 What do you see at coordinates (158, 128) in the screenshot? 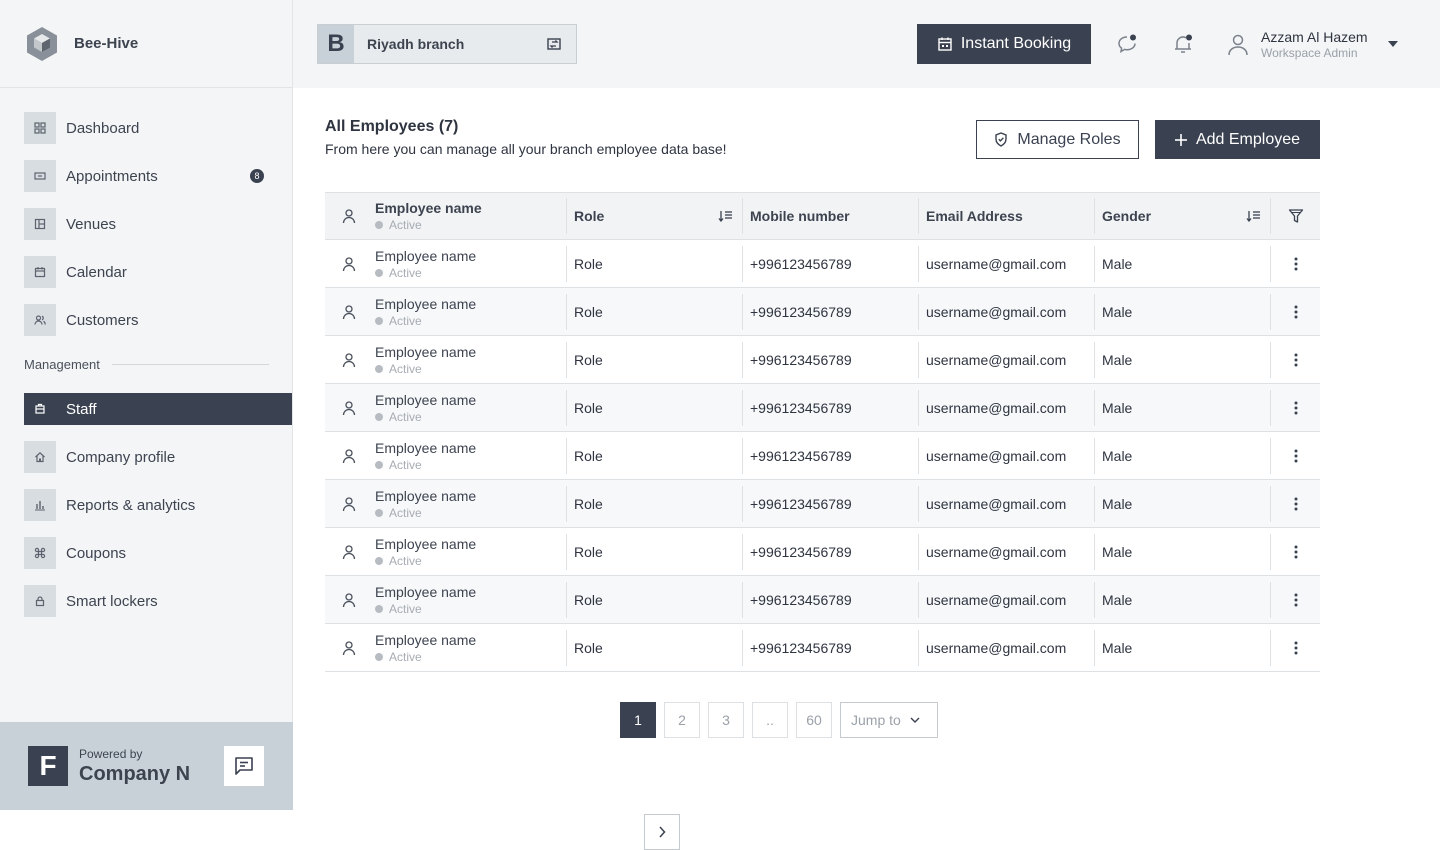
I see `sidebar-item-dashboard: Dashboard` at bounding box center [158, 128].